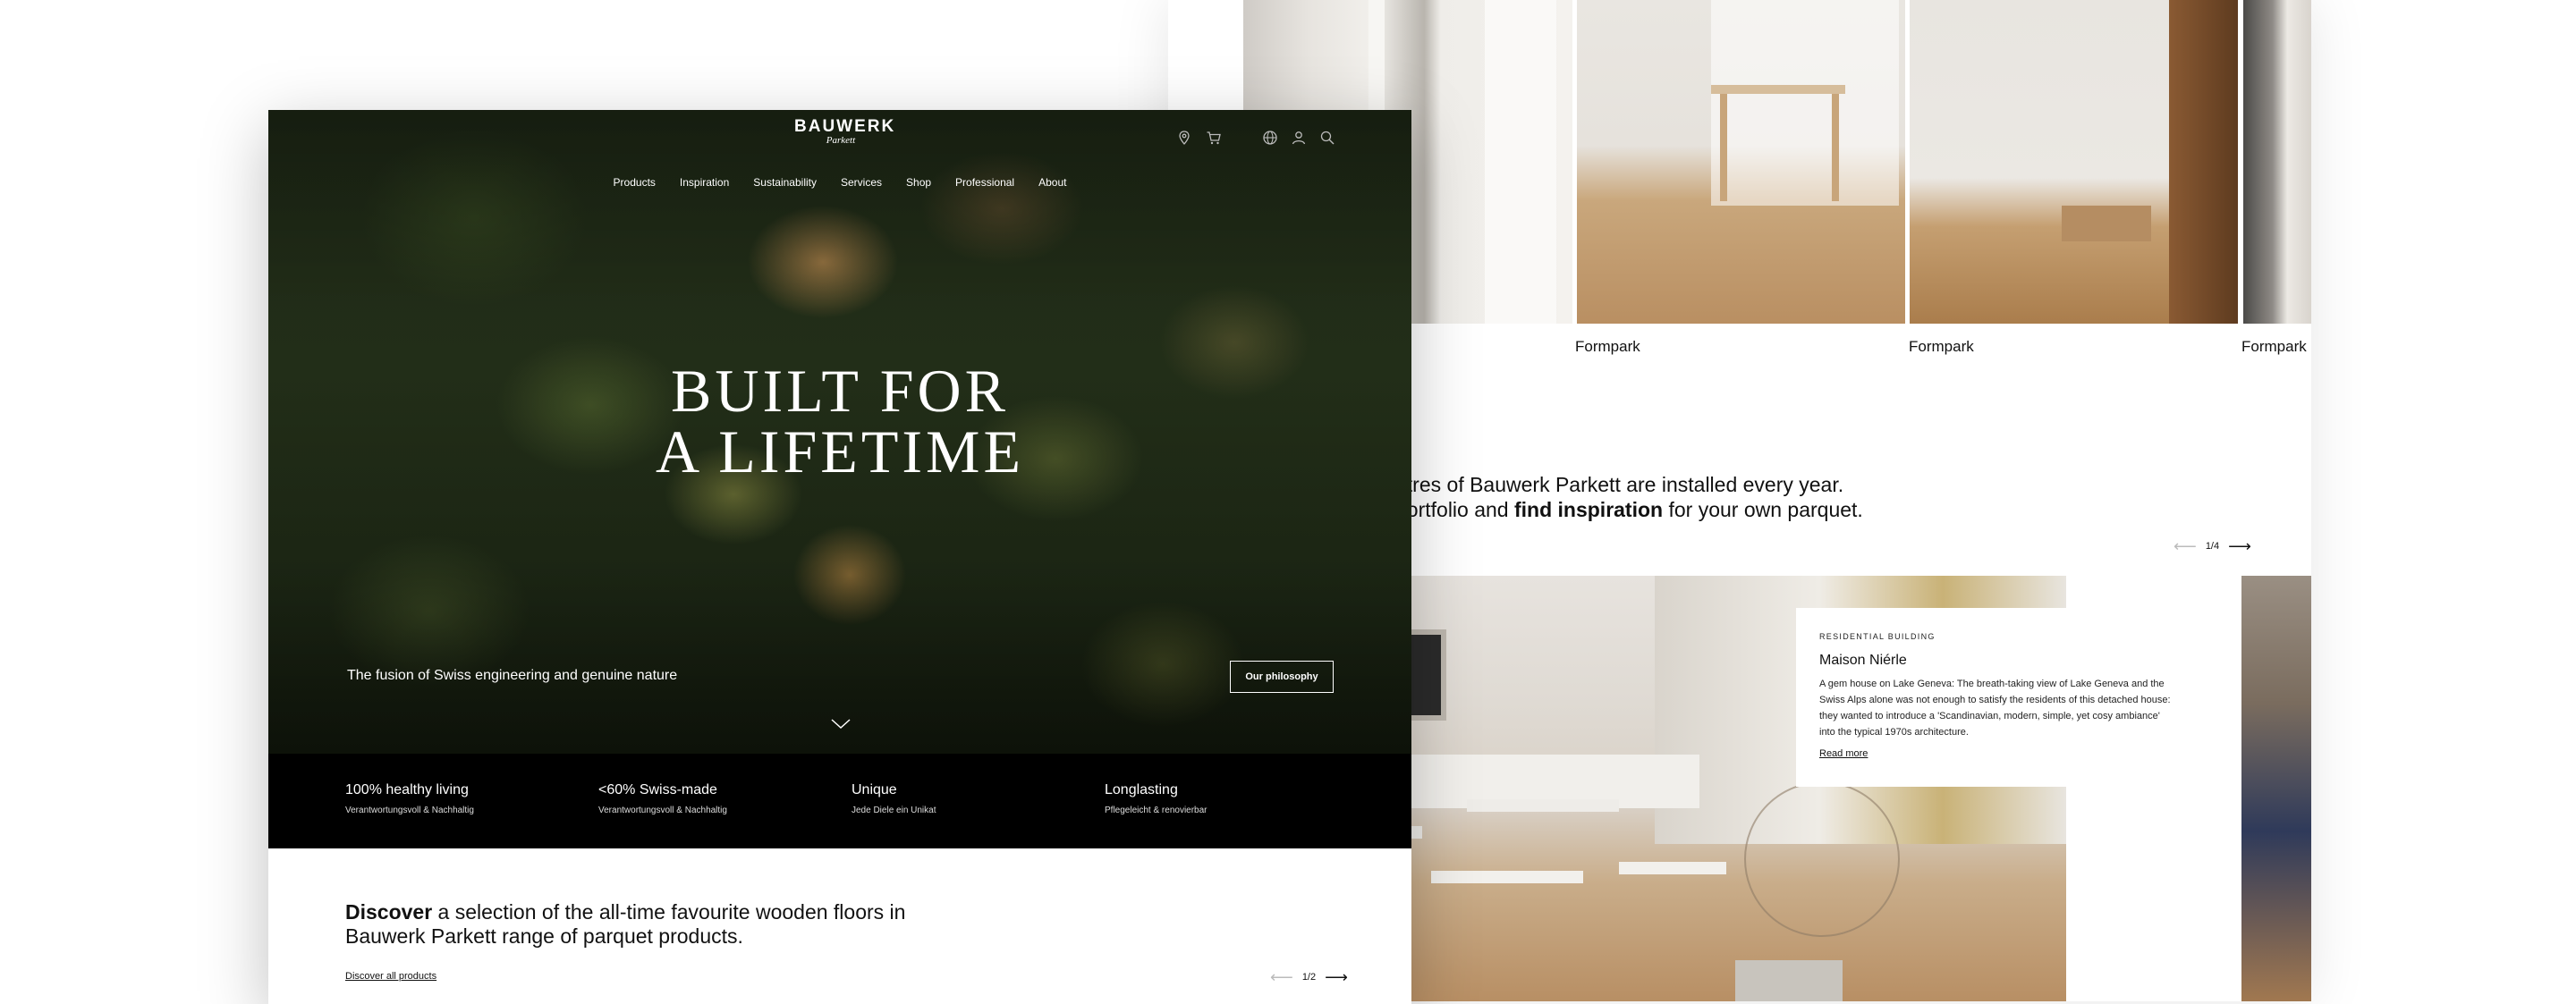 The image size is (2576, 1004). I want to click on pager-count: 1/2, so click(1309, 977).